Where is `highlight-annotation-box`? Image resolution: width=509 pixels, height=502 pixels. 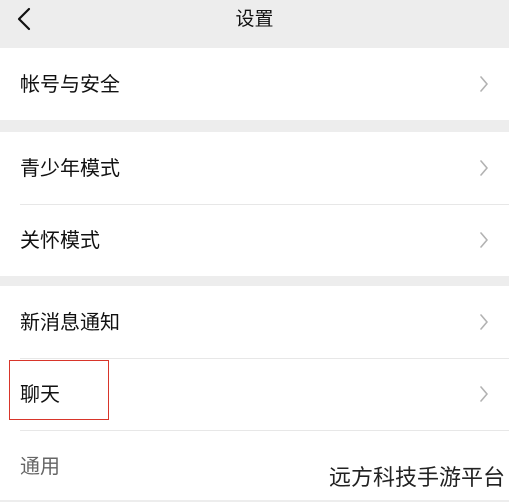
highlight-annotation-box is located at coordinates (59, 390).